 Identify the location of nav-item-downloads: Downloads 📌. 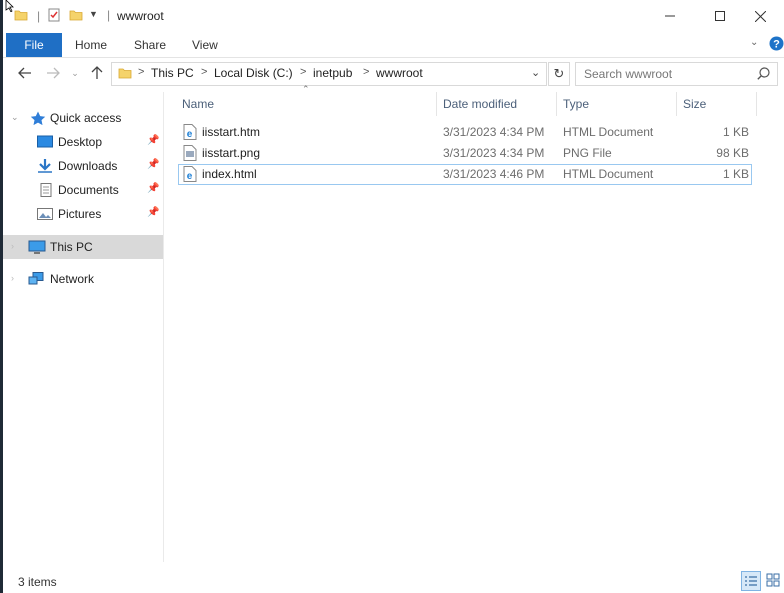
(83, 166).